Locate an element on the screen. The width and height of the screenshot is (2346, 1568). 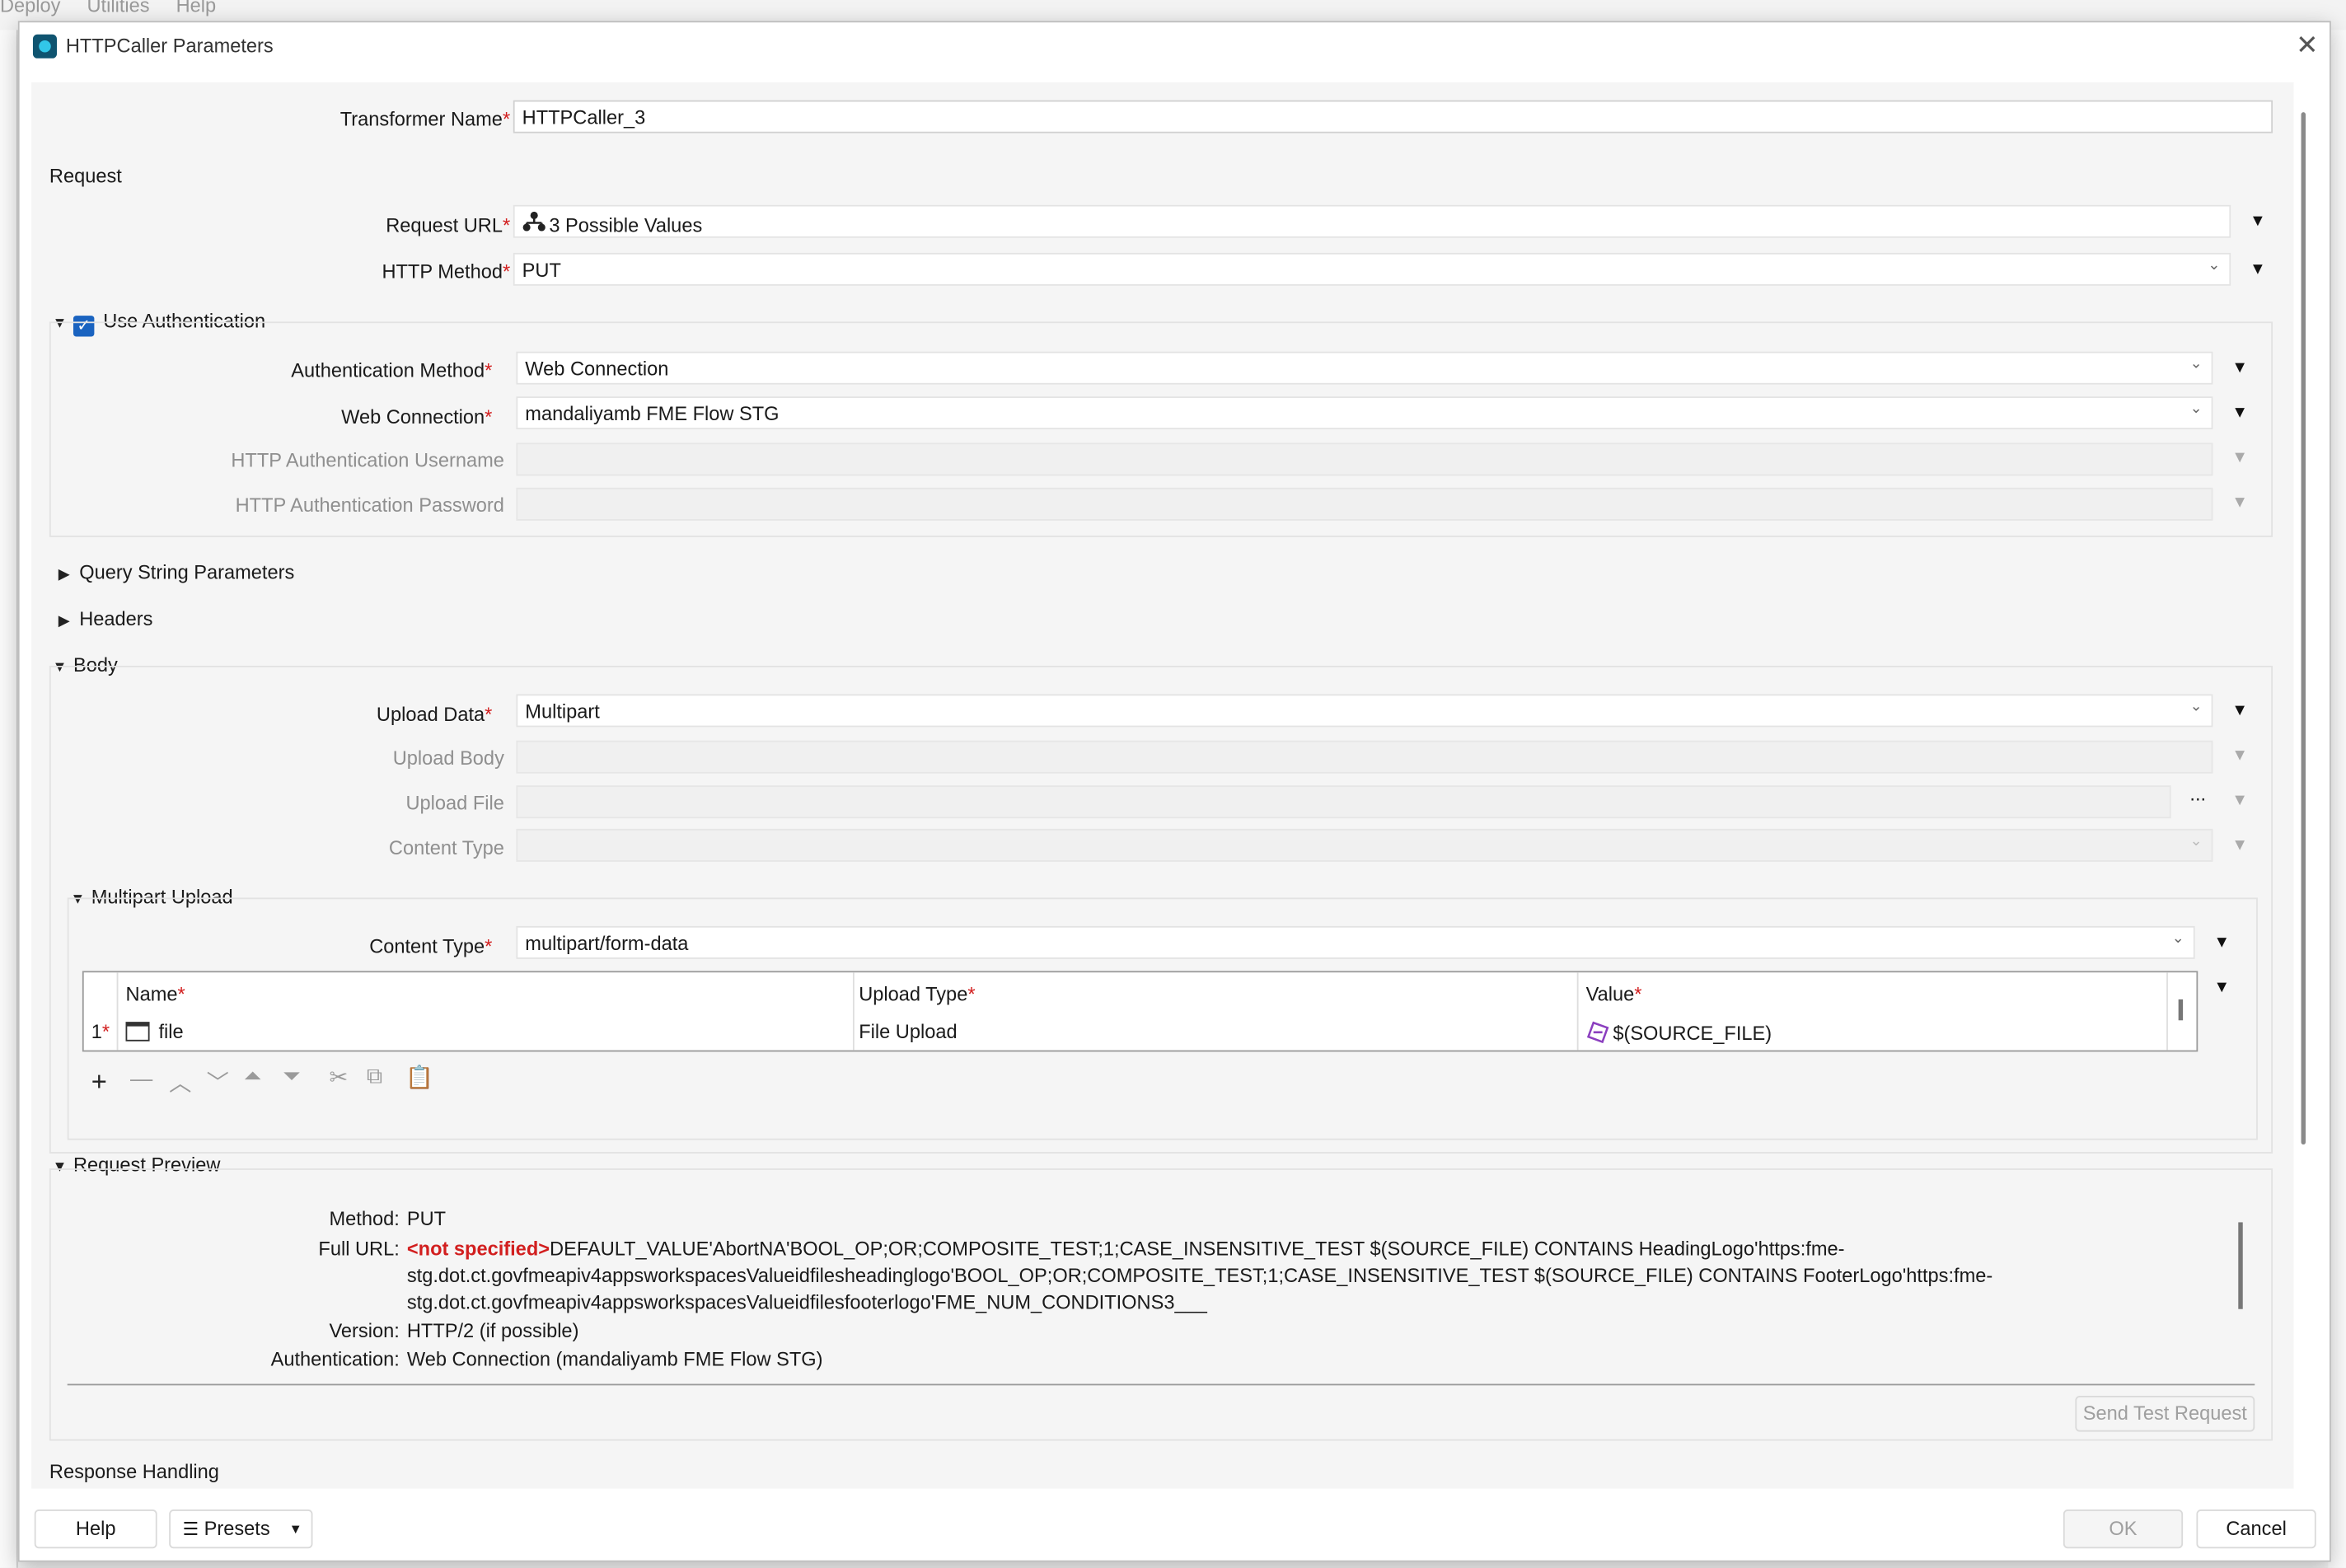
upload-file-label: Upload File is located at coordinates (454, 802).